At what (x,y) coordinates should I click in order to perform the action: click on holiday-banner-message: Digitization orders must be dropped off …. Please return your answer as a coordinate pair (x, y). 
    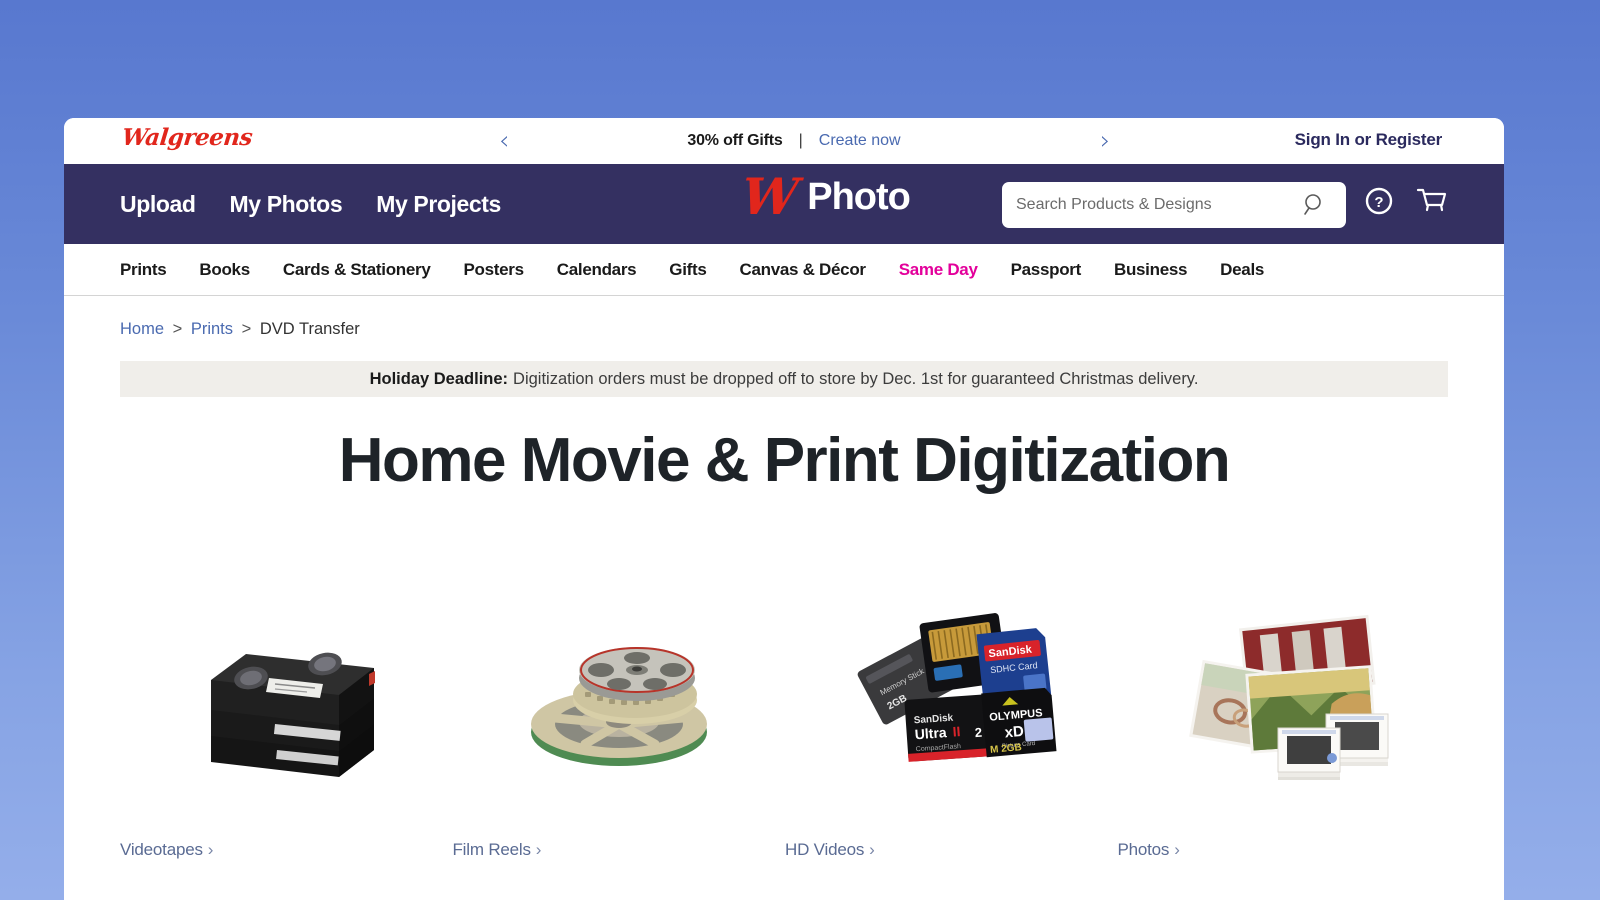
    Looking at the image, I should click on (856, 378).